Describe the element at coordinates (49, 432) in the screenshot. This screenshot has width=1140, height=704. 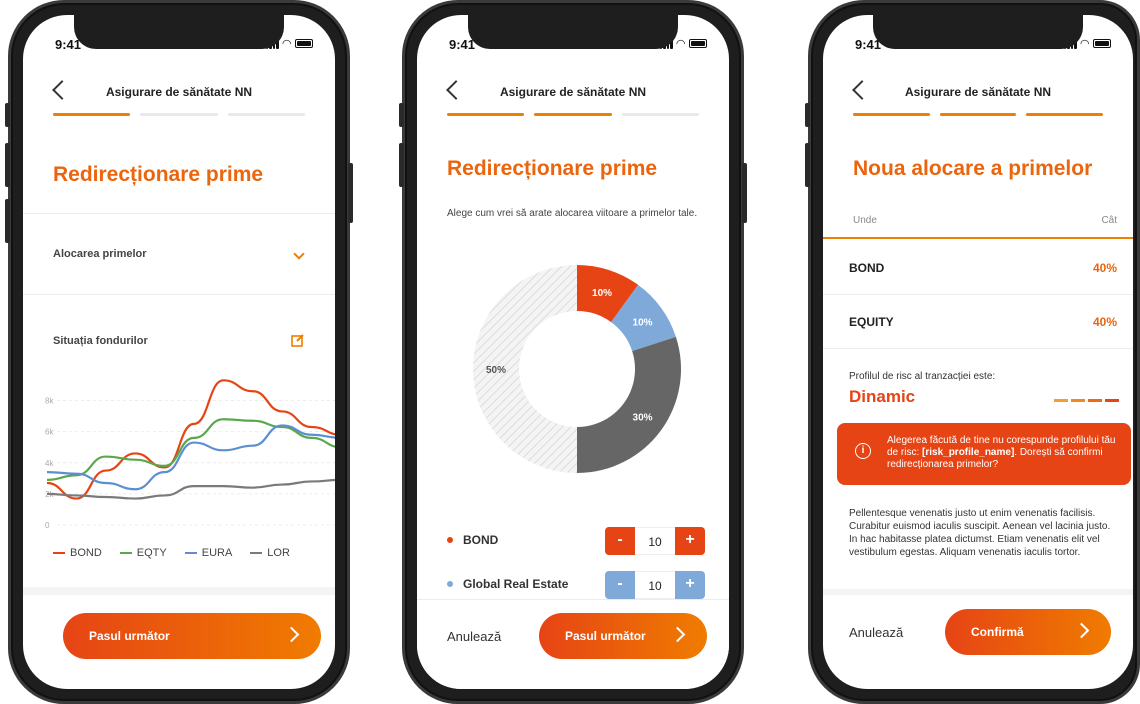
I see `y-tick-label: 6k` at that location.